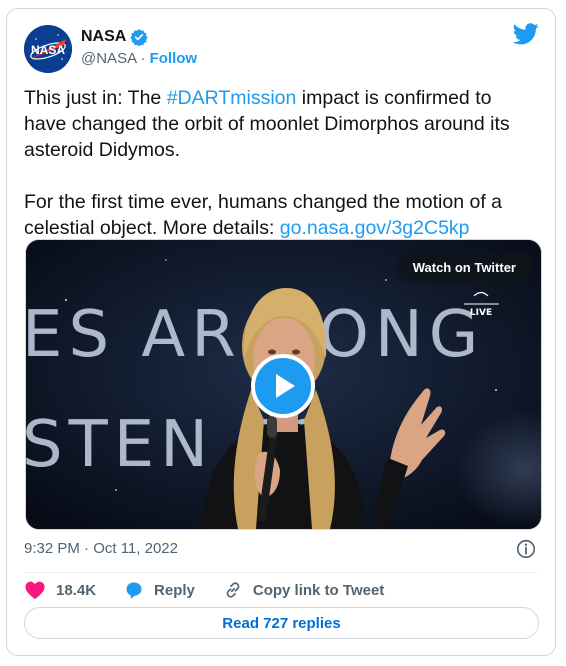 The height and width of the screenshot is (666, 566). Describe the element at coordinates (464, 267) in the screenshot. I see `watch-on-twitter-badge: Watch on Twitter` at that location.